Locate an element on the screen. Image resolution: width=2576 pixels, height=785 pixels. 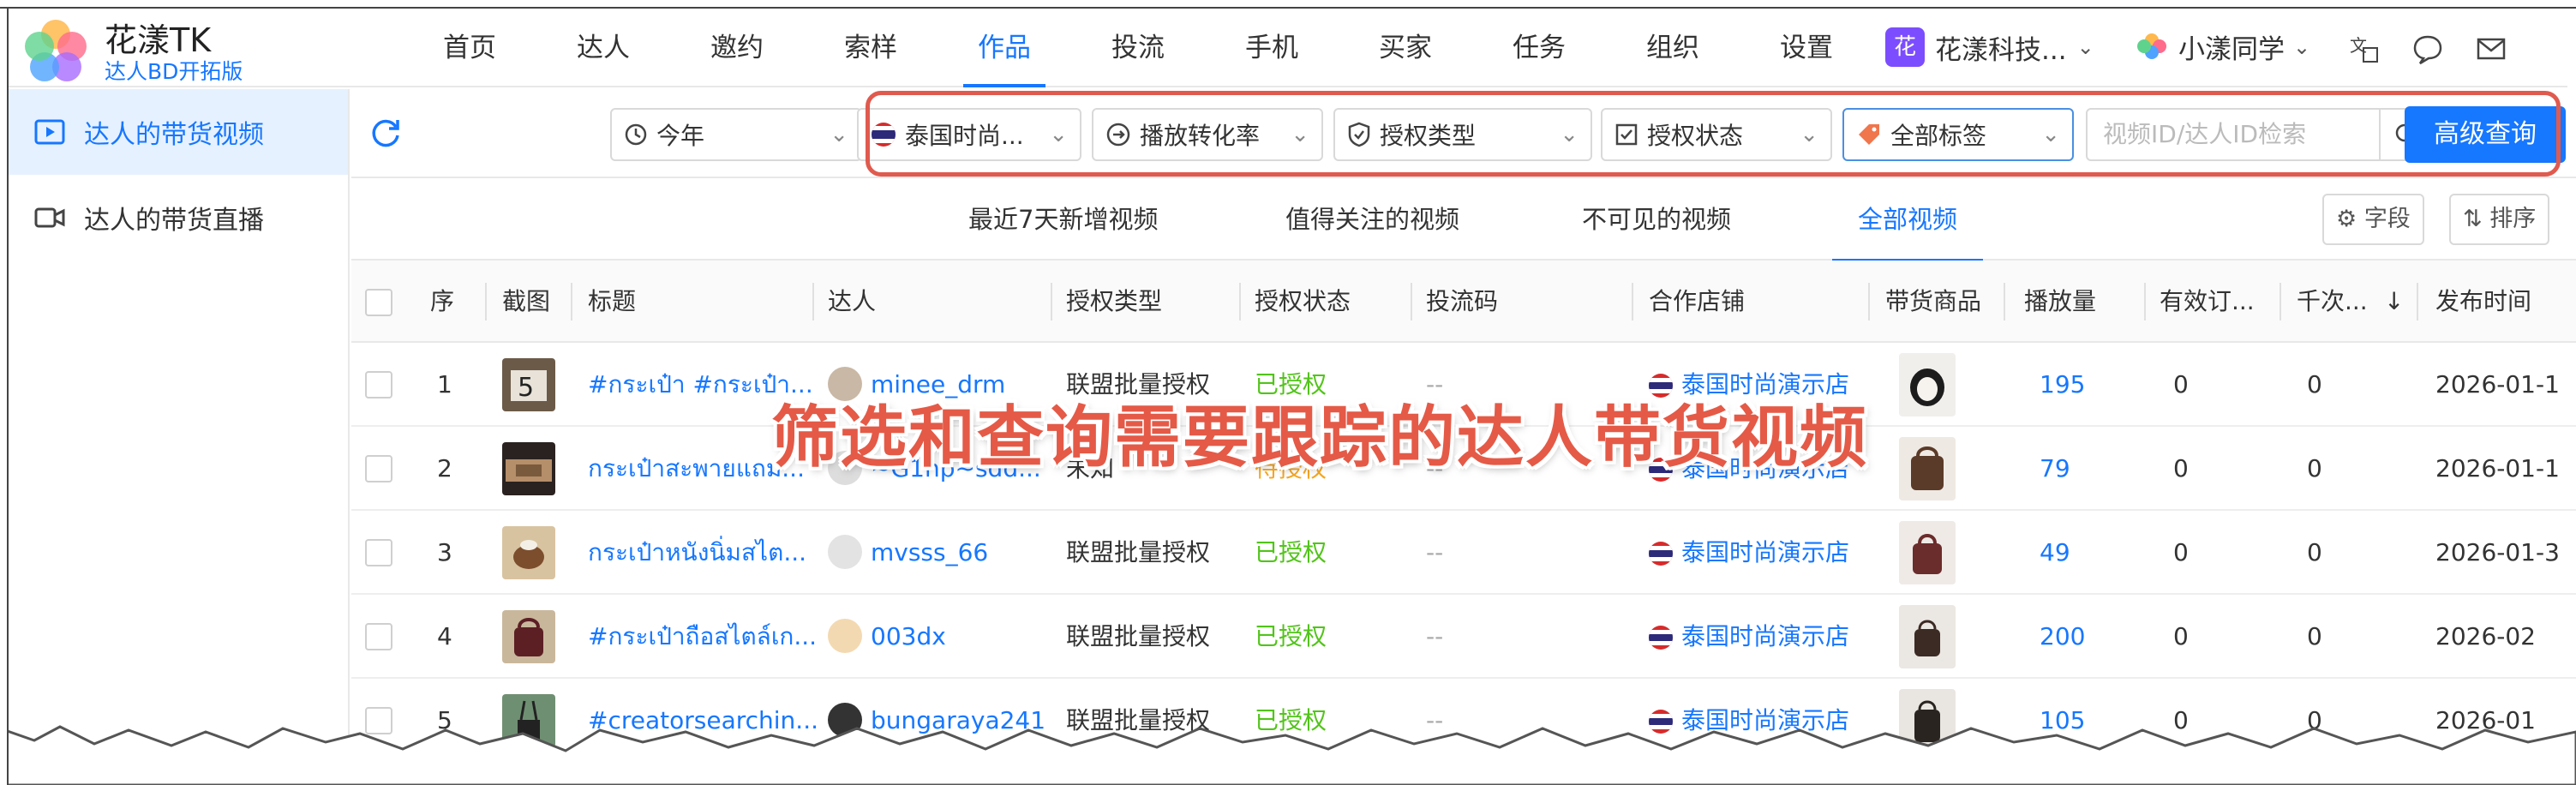
sort-button: ⇅ 排序 is located at coordinates (2499, 219).